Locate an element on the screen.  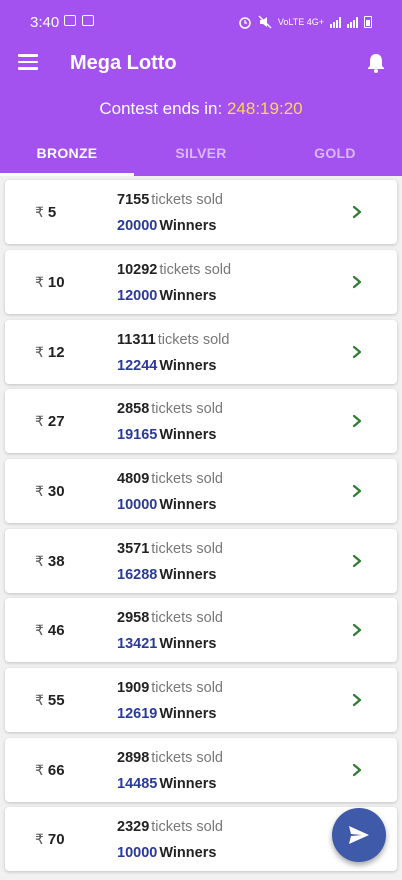
winners-info: 14485 Winners is located at coordinates (166, 784).